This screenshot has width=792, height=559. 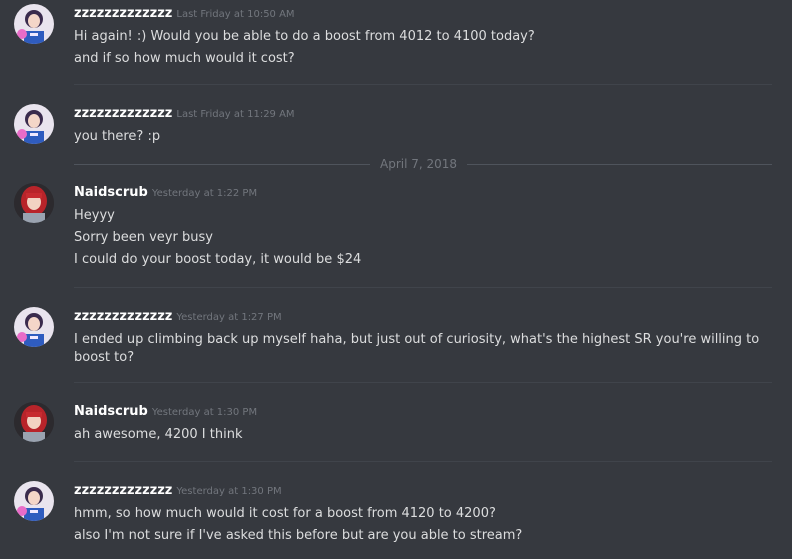 I want to click on date-divider-label: April 7, 2018, so click(x=419, y=164).